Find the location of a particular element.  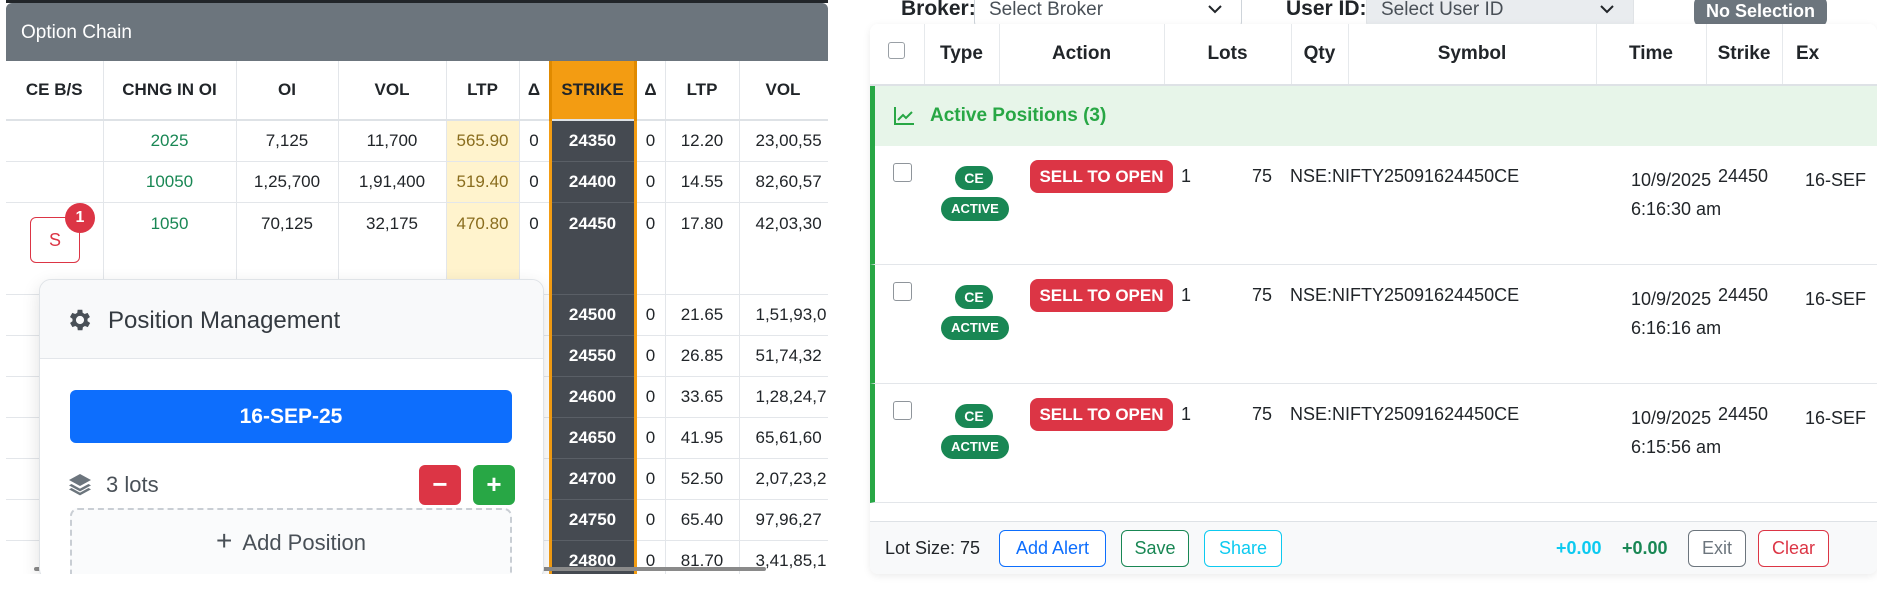

increase-lots-button: + is located at coordinates (494, 485).